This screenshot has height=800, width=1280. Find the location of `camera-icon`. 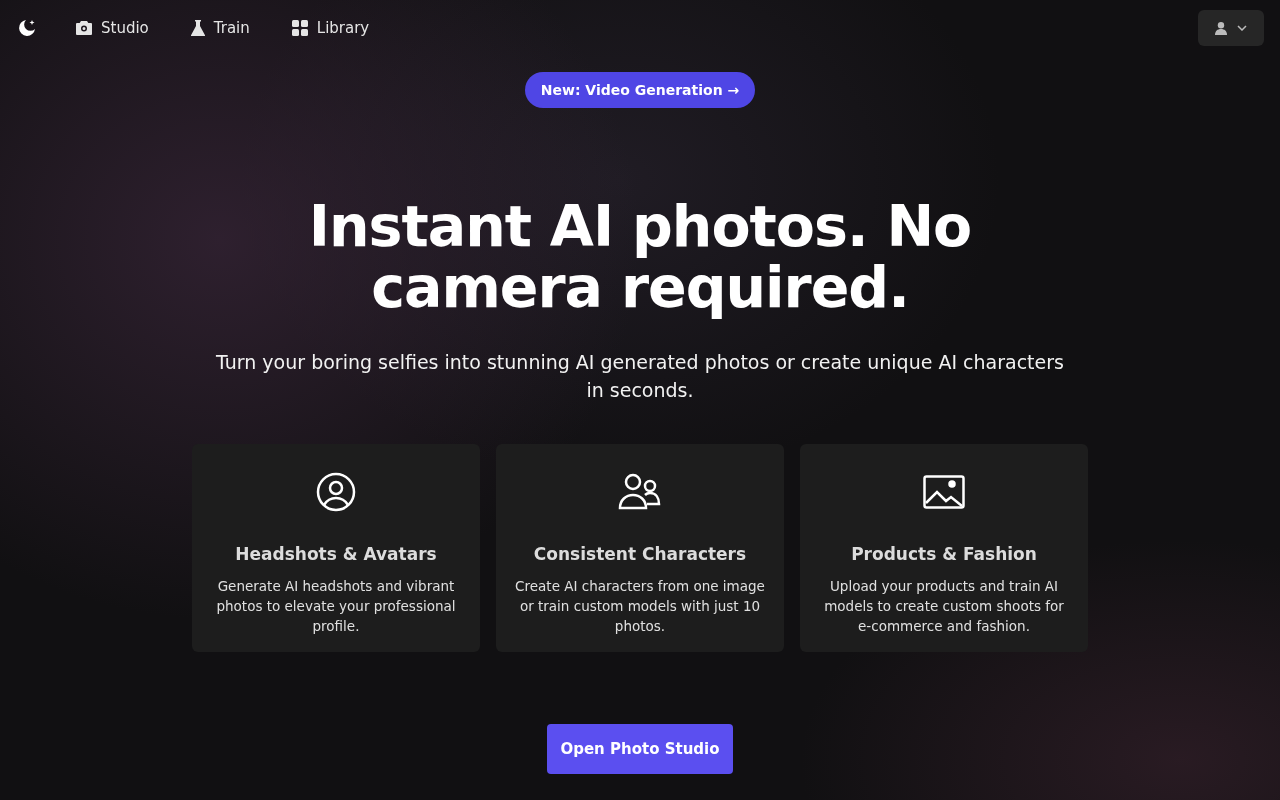

camera-icon is located at coordinates (84, 28).